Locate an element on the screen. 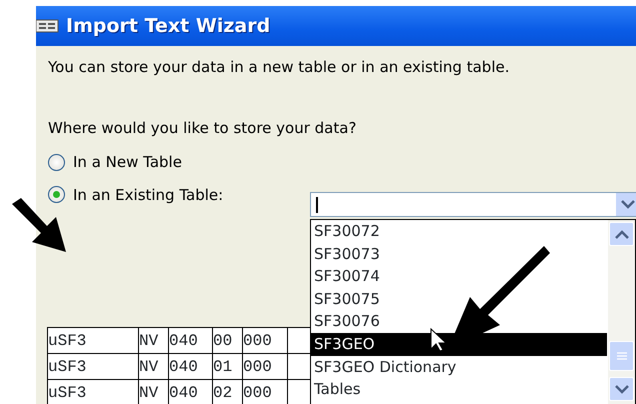 This screenshot has height=404, width=636. question-text: Where would you like to store your data? is located at coordinates (203, 128).